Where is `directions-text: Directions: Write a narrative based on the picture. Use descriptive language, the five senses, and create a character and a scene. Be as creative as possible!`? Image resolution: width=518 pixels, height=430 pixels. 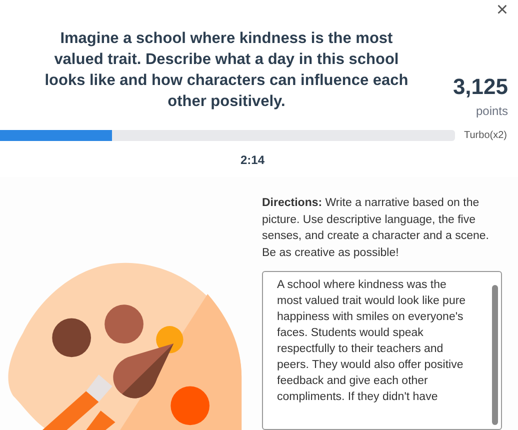 directions-text: Directions: Write a narrative based on the picture. Use descriptive language, the five senses, and create a character and a scene. Be as creative as possible! is located at coordinates (376, 228).